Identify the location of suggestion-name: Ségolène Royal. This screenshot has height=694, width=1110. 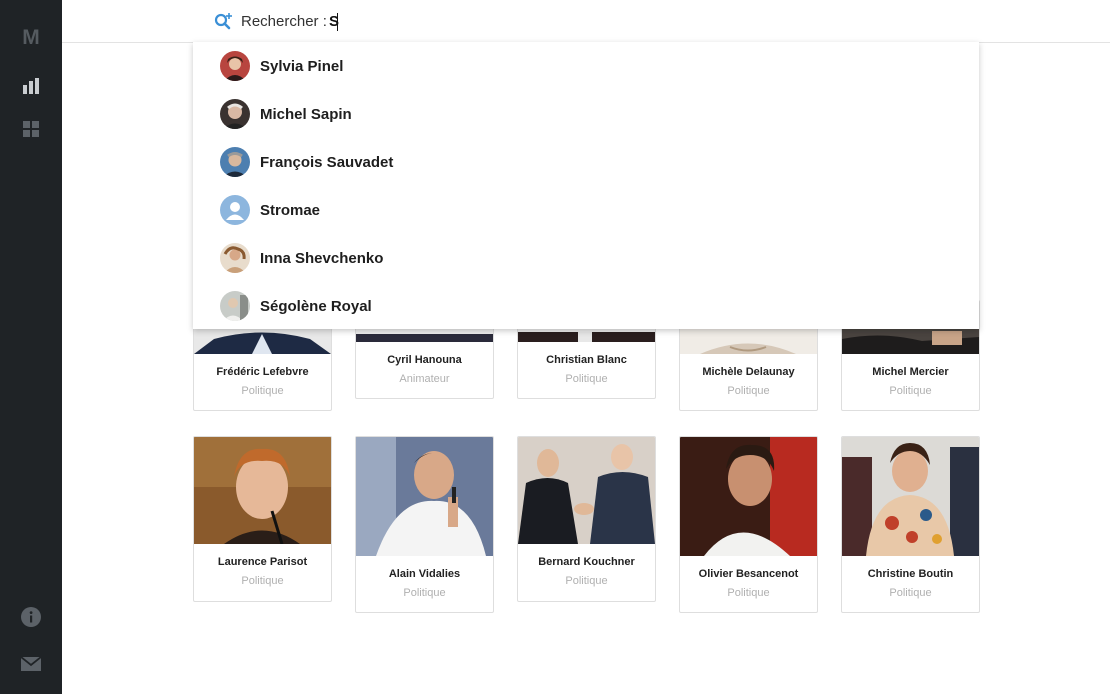
(316, 306).